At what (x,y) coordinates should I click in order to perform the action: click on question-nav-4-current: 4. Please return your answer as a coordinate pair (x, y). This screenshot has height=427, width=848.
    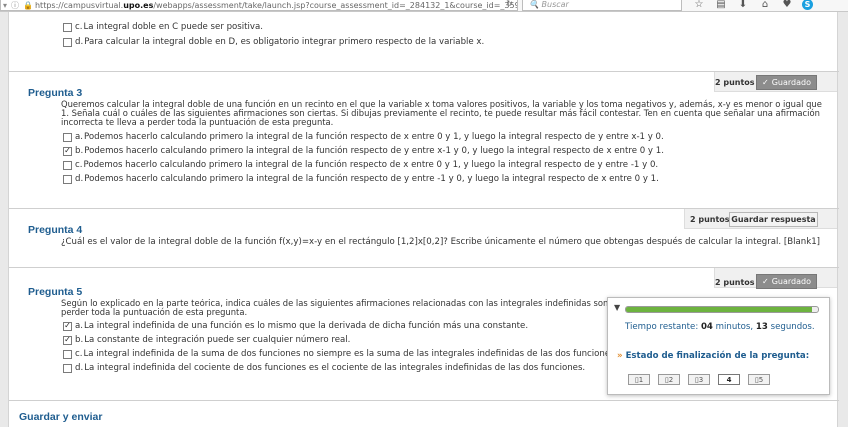
    Looking at the image, I should click on (729, 379).